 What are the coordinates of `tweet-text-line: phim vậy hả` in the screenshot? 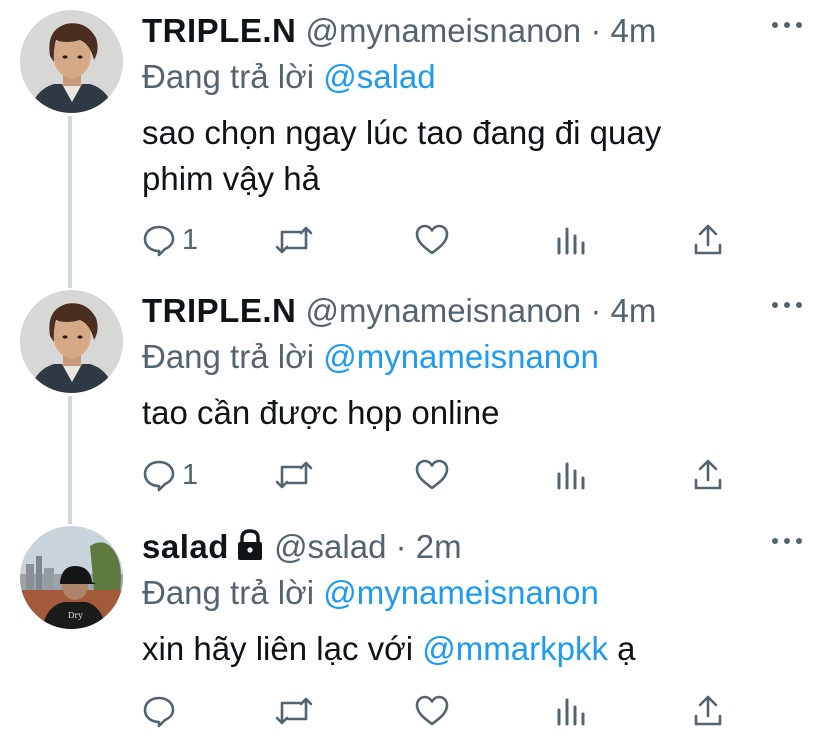 It's located at (231, 178).